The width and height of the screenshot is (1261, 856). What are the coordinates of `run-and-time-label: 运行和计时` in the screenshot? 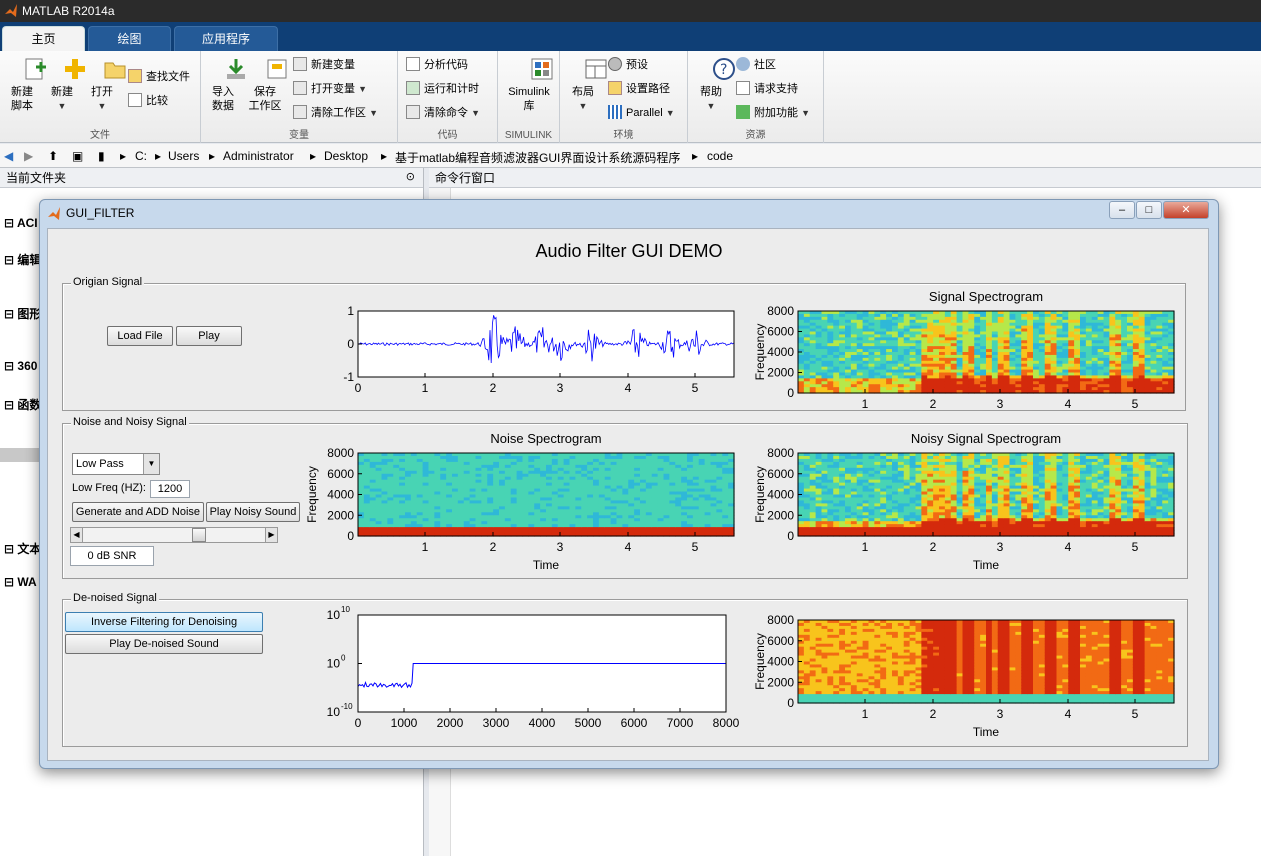 It's located at (451, 89).